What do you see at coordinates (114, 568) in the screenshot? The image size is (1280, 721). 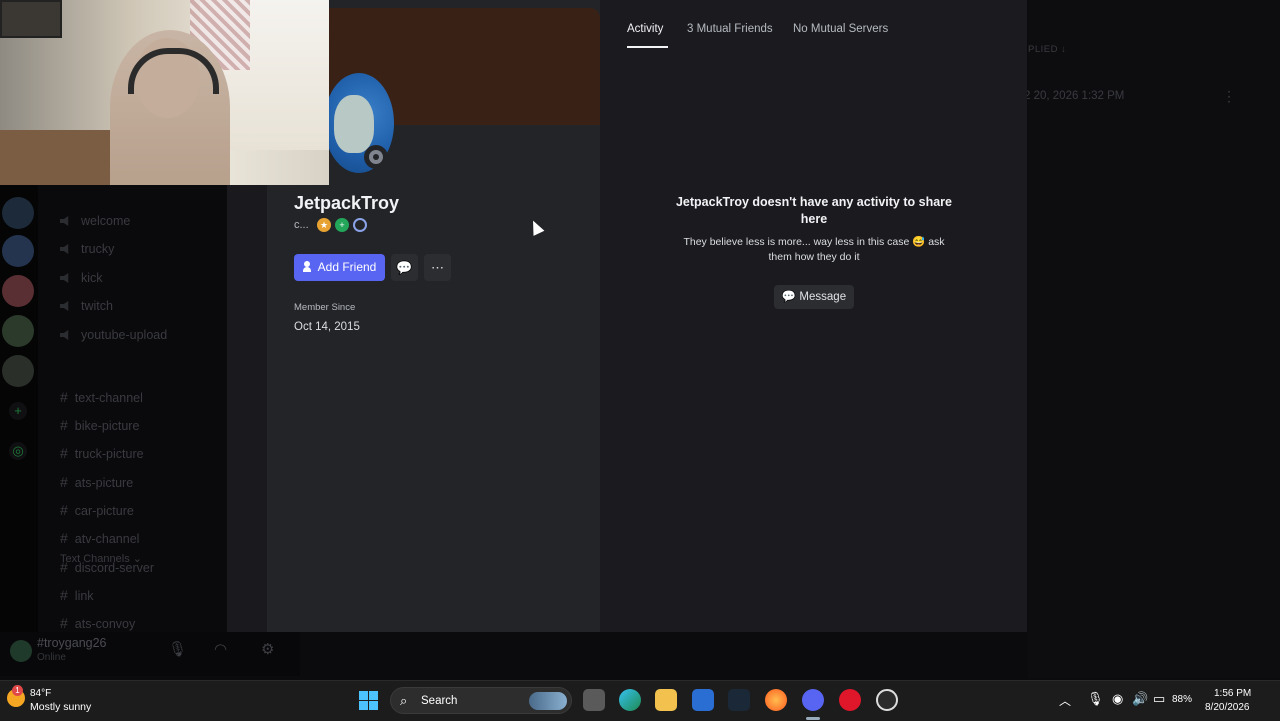 I see `channel-label: discord-server` at bounding box center [114, 568].